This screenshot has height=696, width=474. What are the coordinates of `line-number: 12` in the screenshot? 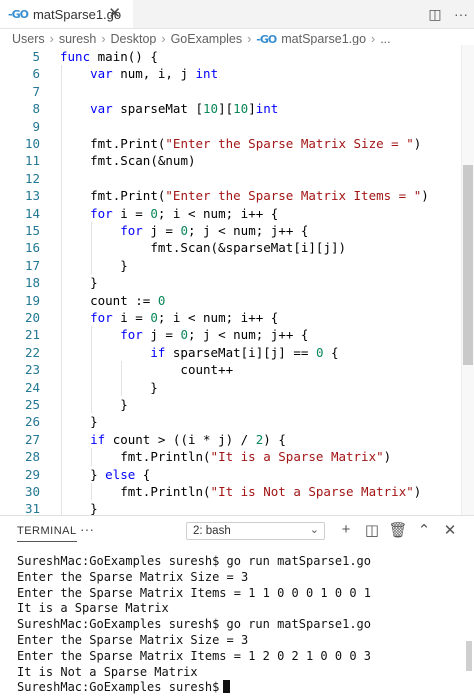 It's located at (32, 178).